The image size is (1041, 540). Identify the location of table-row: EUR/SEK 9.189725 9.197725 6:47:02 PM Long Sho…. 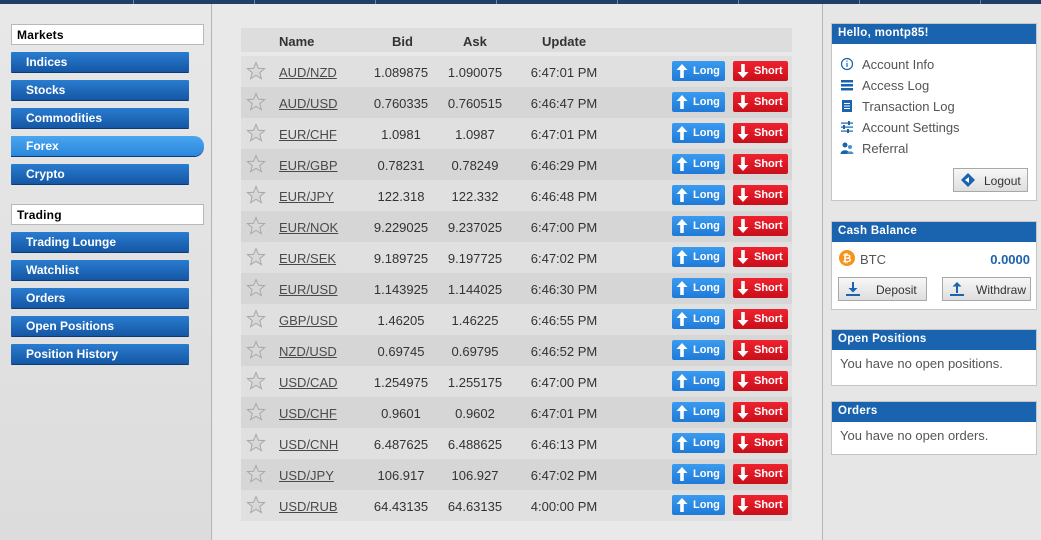
(516, 257).